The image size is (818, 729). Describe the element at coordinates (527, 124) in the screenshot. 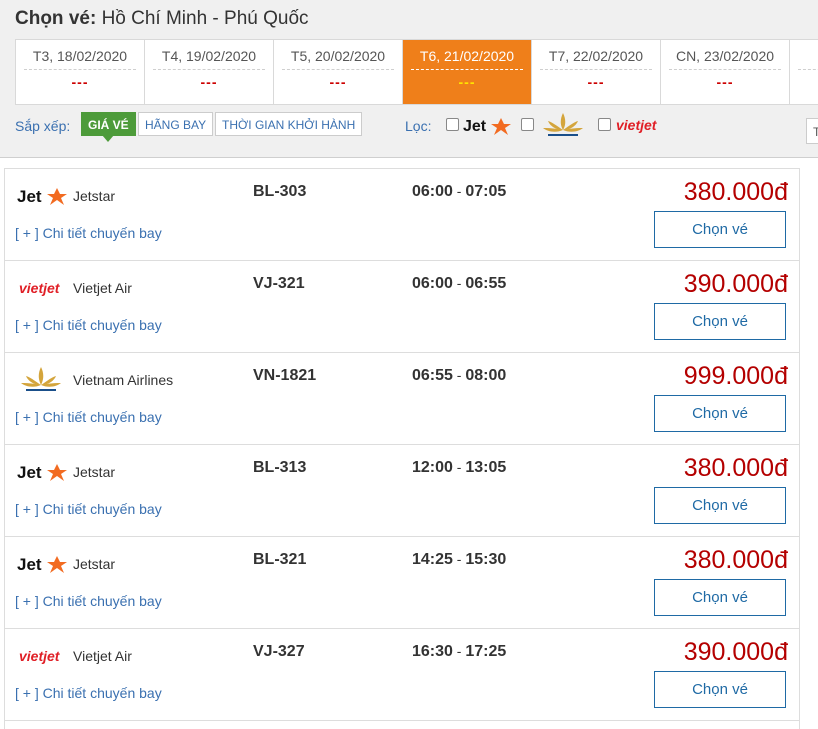

I see `filter-vietnam-airlines-checkbox` at that location.